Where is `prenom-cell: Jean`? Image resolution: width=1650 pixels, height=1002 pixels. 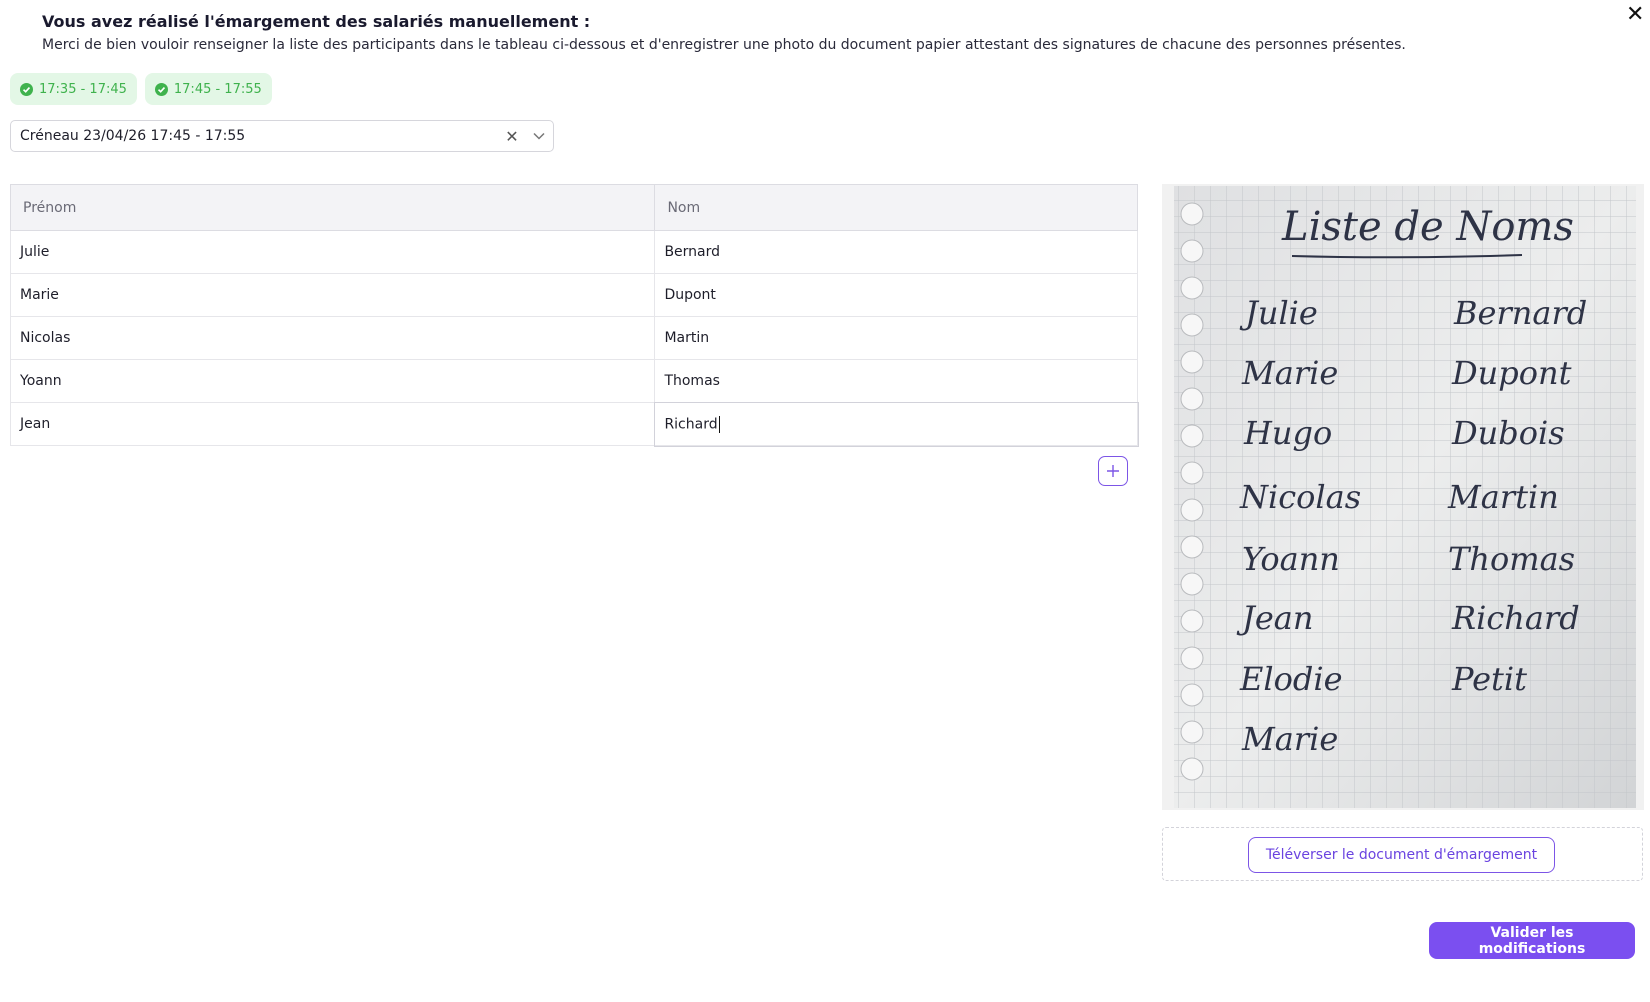 prenom-cell: Jean is located at coordinates (332, 424).